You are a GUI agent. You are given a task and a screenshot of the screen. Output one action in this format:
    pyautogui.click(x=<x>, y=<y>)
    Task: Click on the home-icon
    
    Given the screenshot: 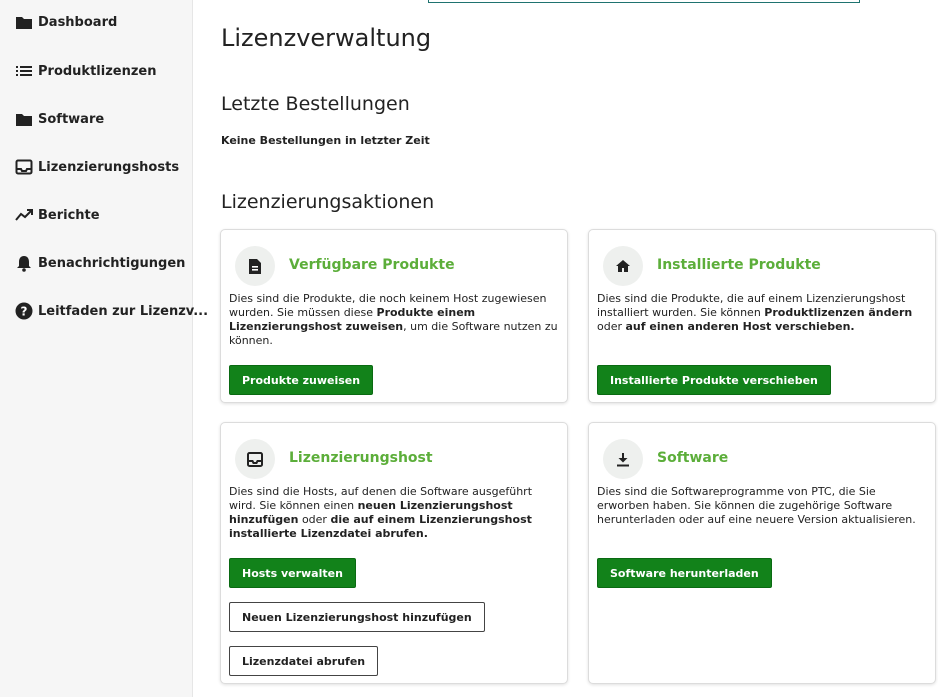 What is the action you would take?
    pyautogui.click(x=623, y=266)
    